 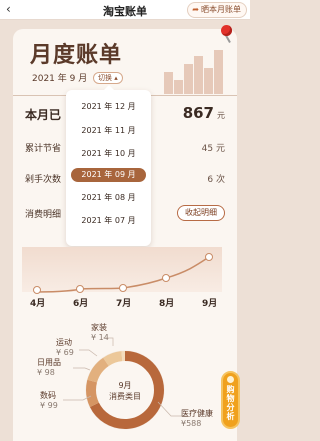 I want to click on trend-month-label: 6月, so click(x=81, y=304).